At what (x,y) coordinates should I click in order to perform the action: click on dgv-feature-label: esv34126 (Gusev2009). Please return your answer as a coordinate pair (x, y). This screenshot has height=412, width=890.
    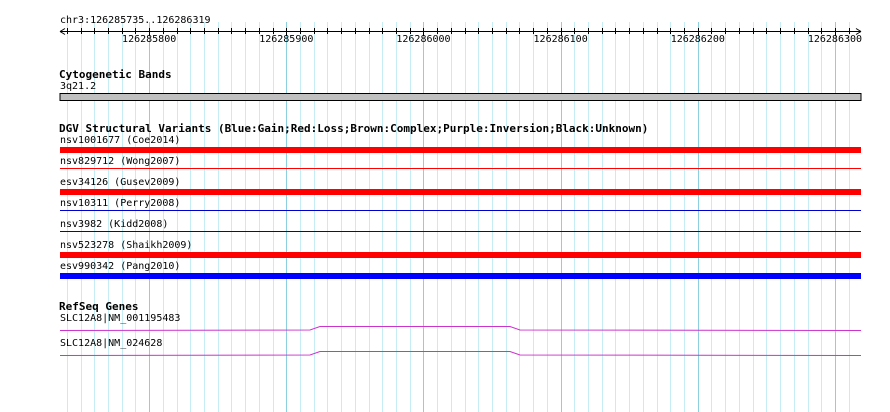
    Looking at the image, I should click on (120, 183).